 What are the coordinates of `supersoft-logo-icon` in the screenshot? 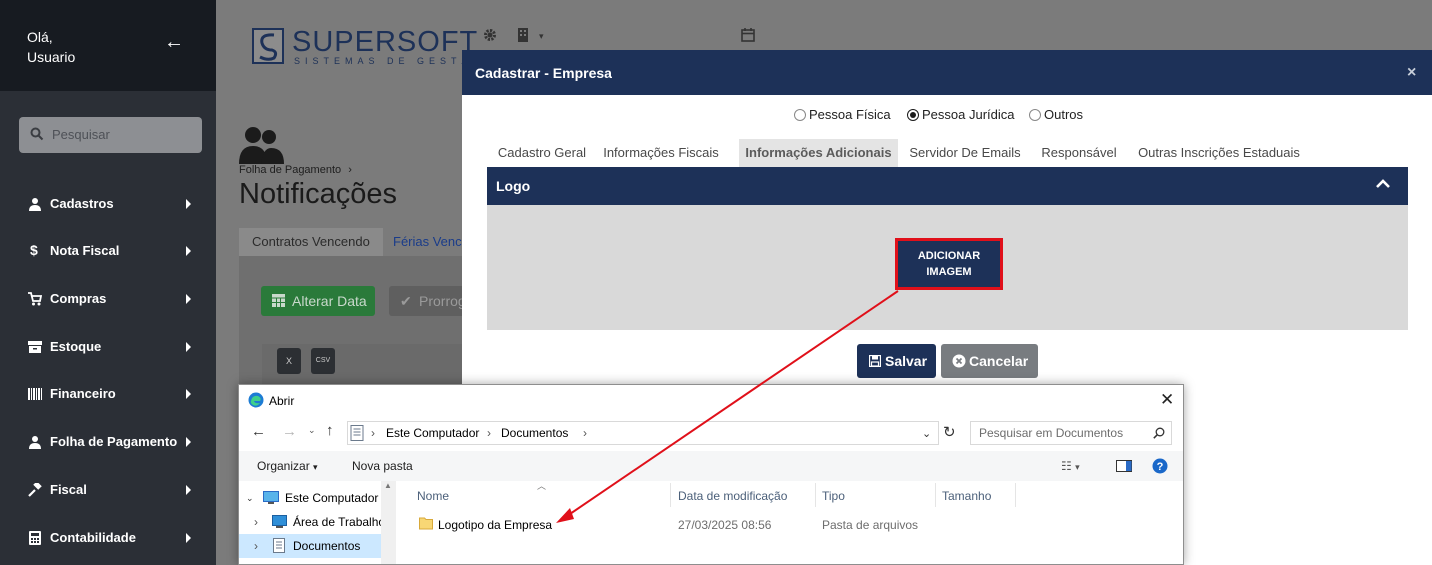 It's located at (268, 46).